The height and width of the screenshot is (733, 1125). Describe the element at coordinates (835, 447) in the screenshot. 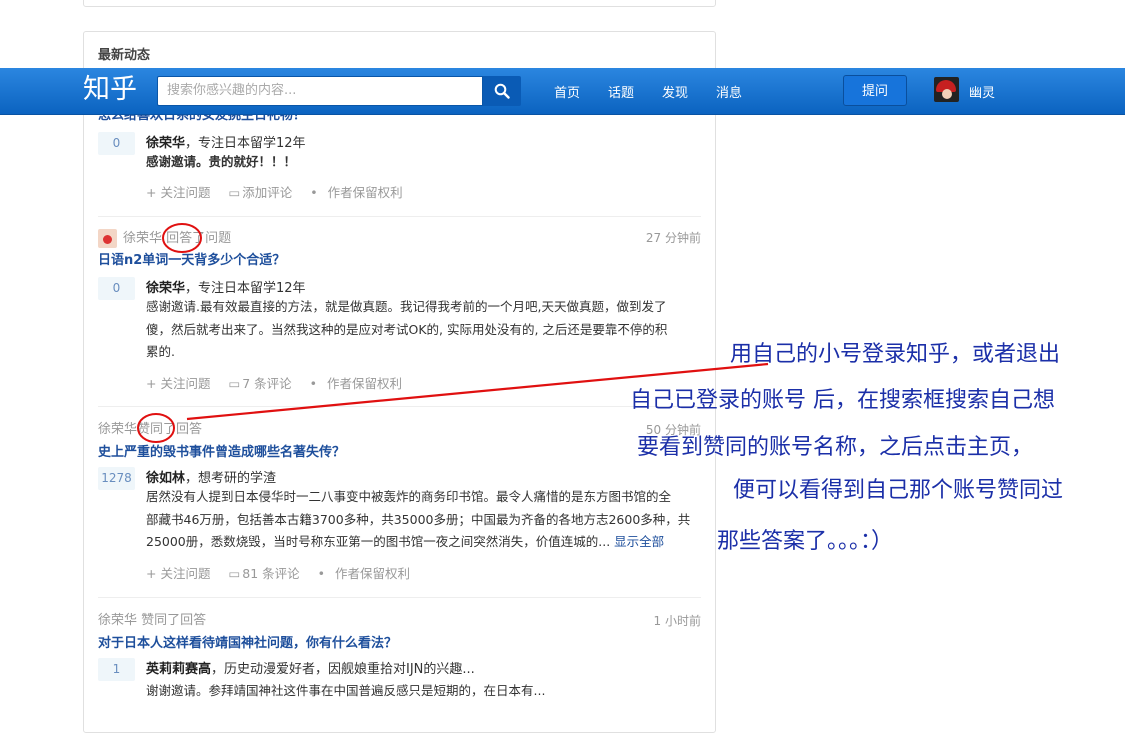

I see `annotation-text: 要看到赞同的账号名称，之后点击主页，` at that location.